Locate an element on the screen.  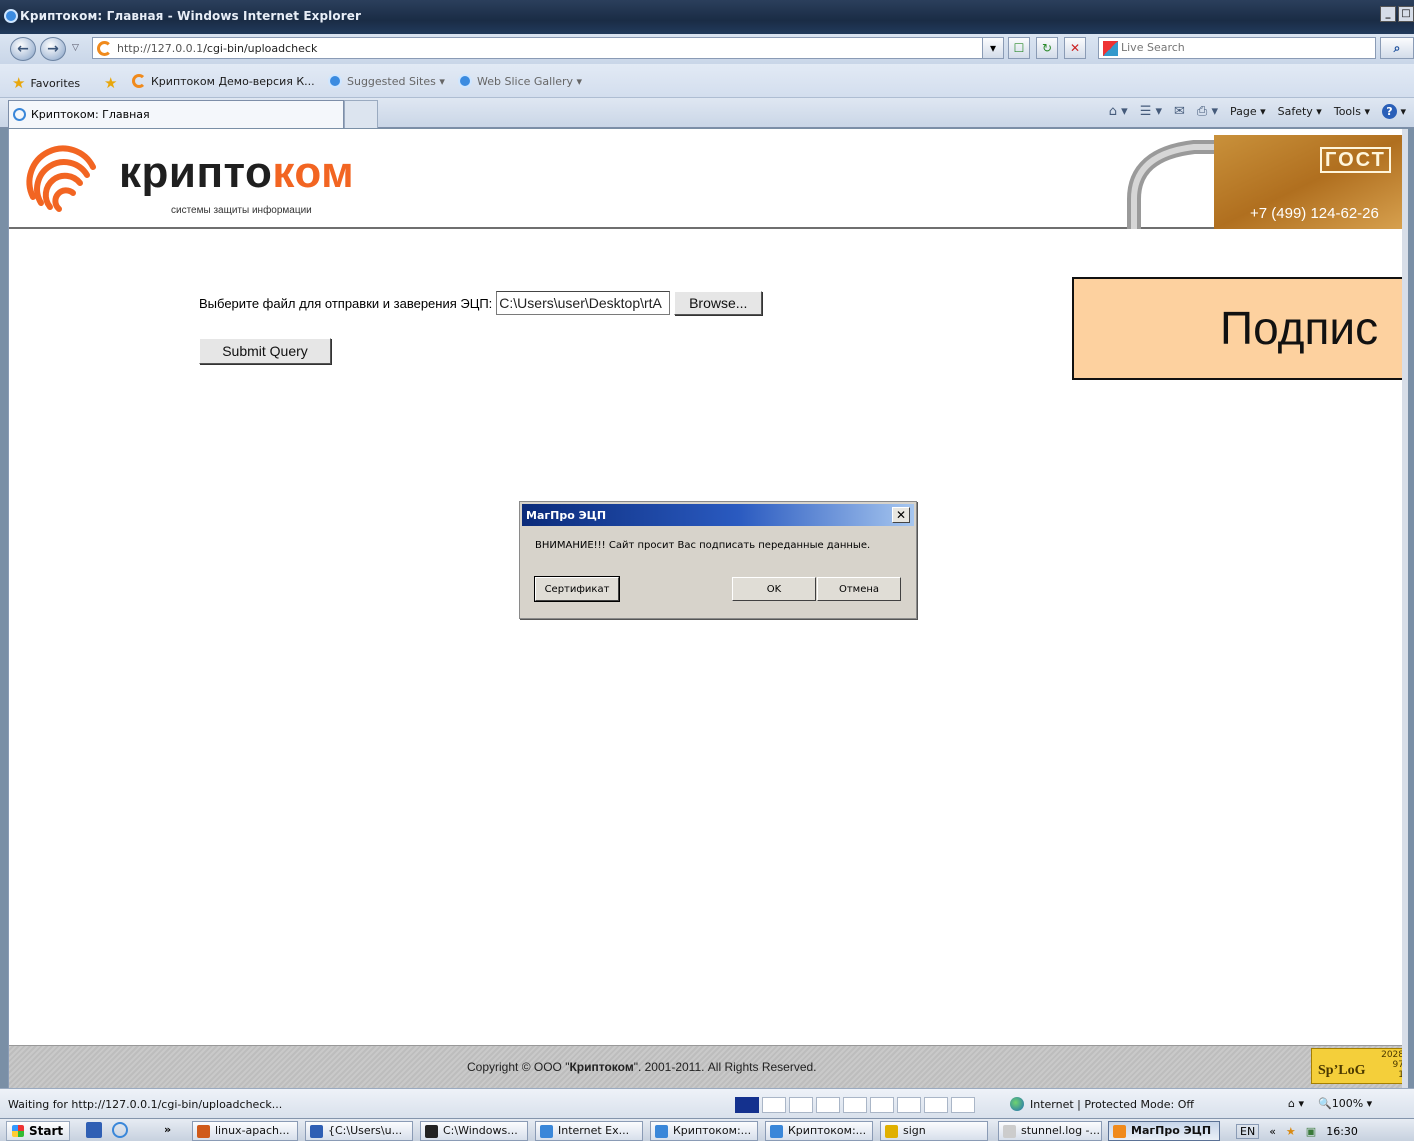
address-dropdown-icon: ▾ is located at coordinates (993, 48).